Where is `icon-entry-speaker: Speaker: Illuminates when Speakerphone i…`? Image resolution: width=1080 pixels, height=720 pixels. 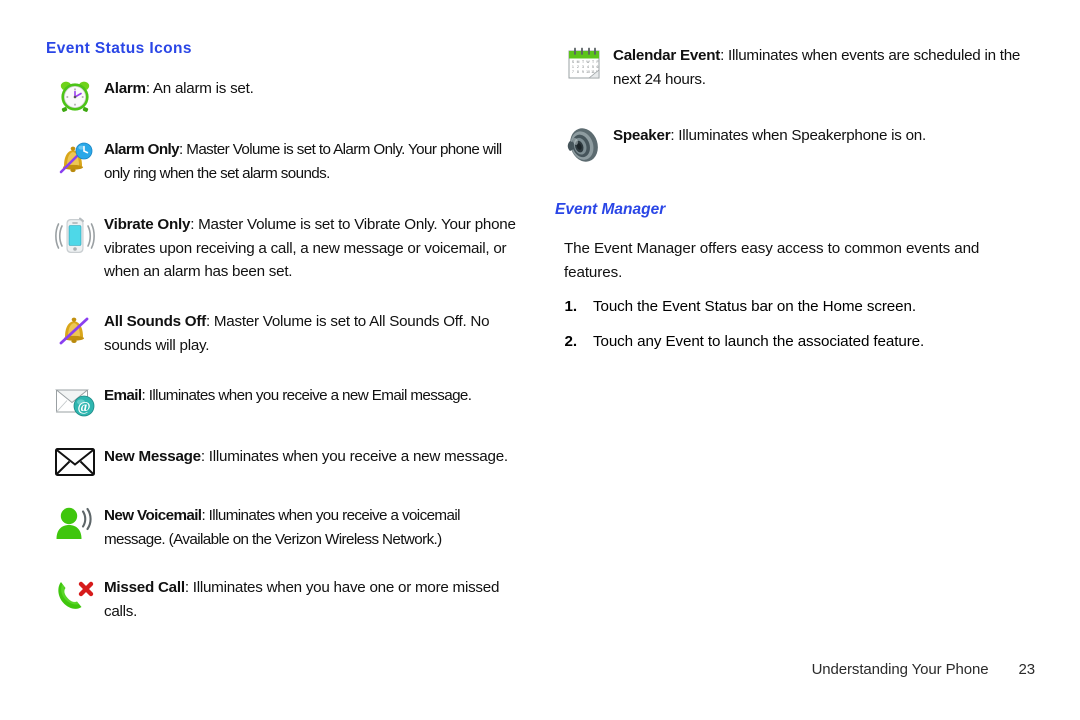
icon-entry-speaker: Speaker: Illuminates when Speakerphone i… is located at coordinates (795, 144).